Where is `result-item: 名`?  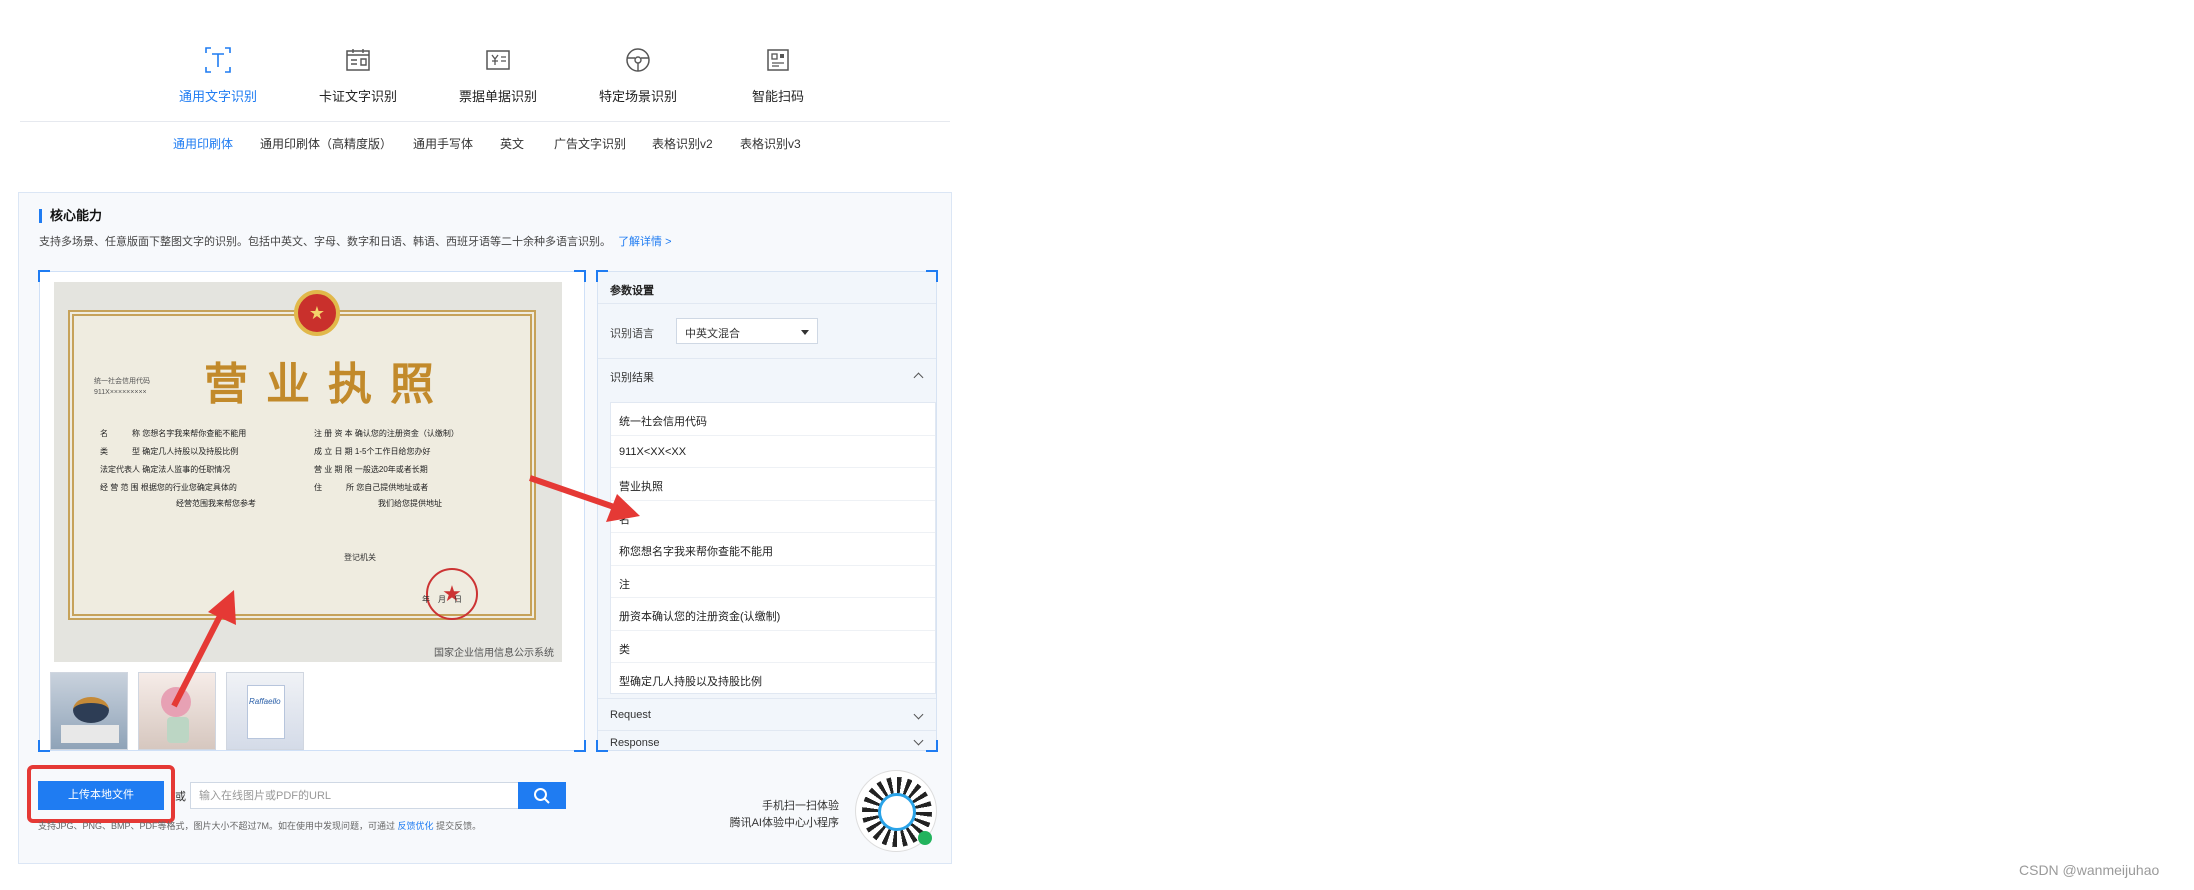 result-item: 名 is located at coordinates (773, 517).